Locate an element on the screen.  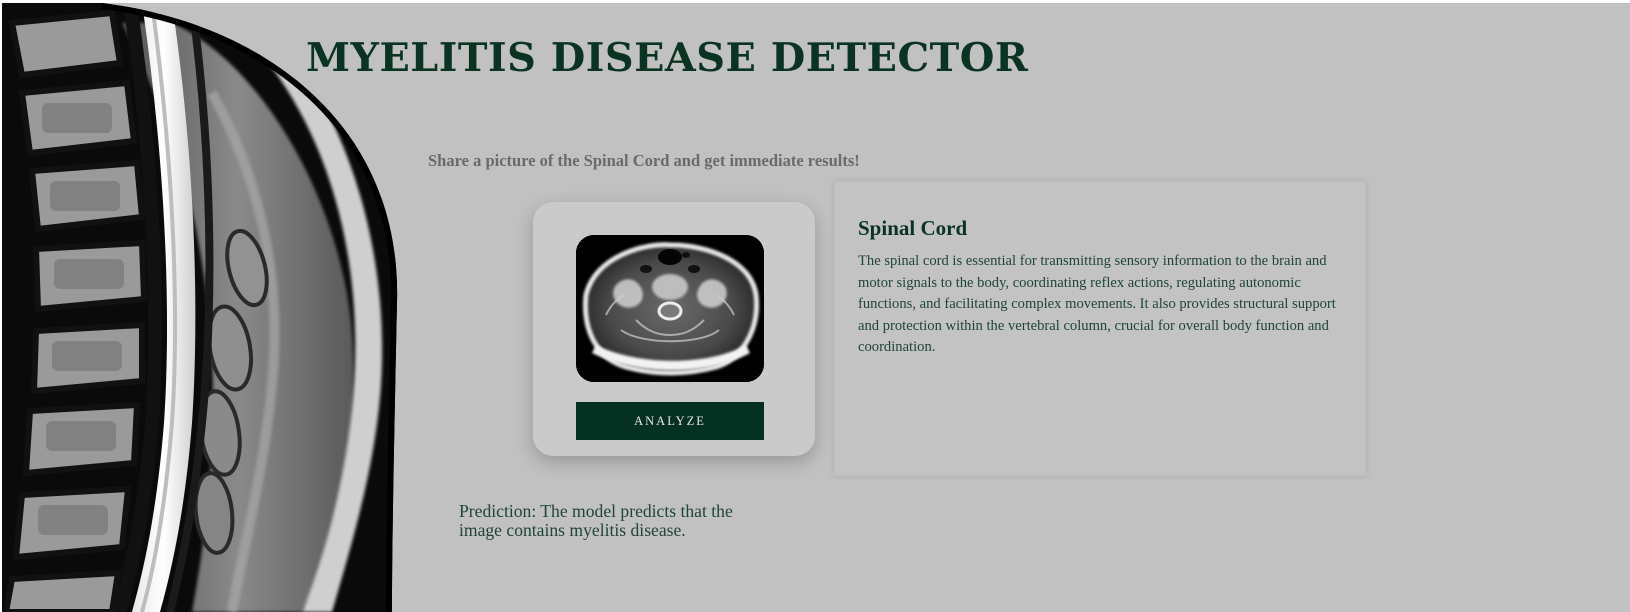
analyze-button: ANALYZE is located at coordinates (670, 421).